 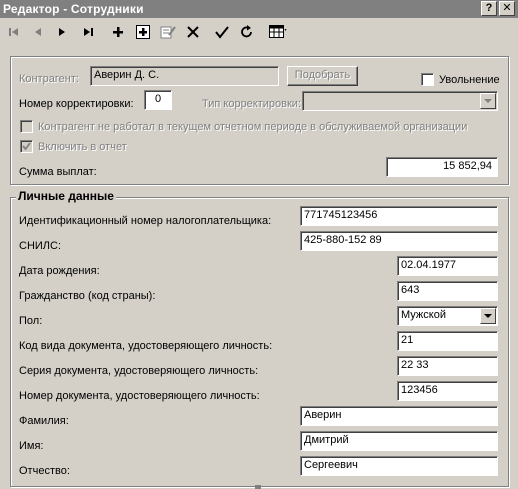 I want to click on patronymic-field: Сергеевич, so click(x=399, y=466).